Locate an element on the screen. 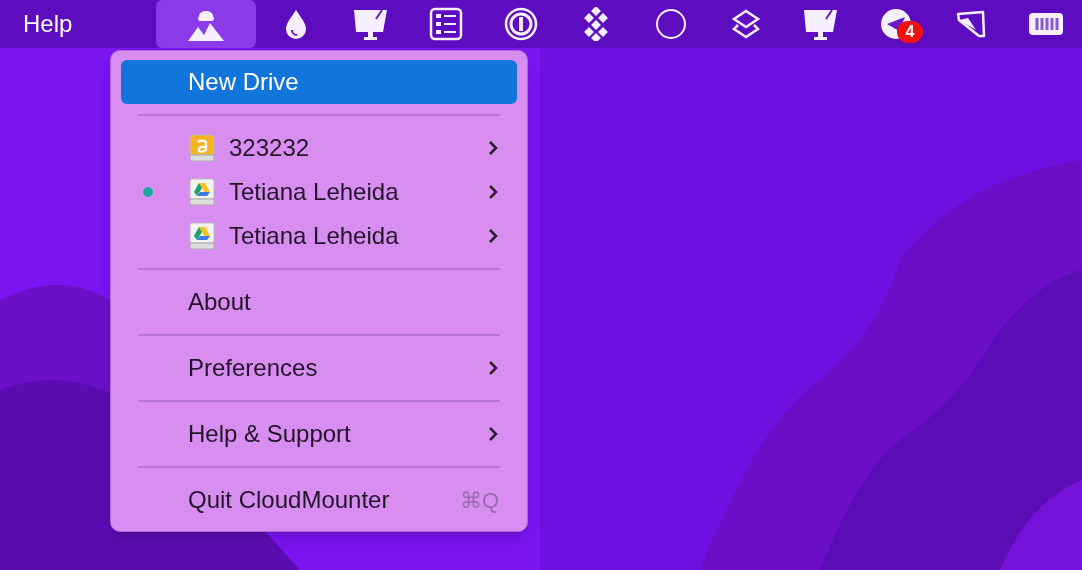 The width and height of the screenshot is (1082, 570). menu-item: New Drive is located at coordinates (319, 82).